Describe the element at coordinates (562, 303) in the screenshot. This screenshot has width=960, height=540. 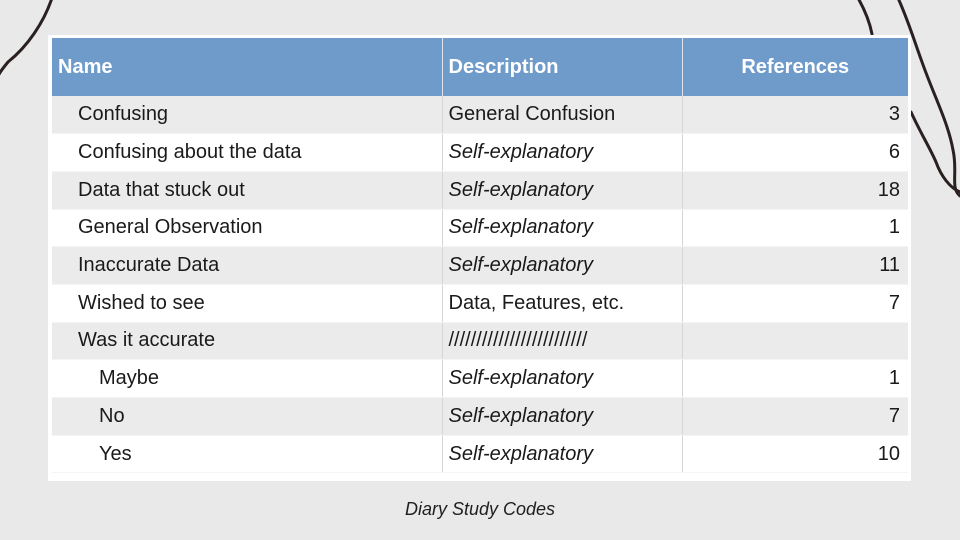
I see `cell-description: Data, Features, etc.` at that location.